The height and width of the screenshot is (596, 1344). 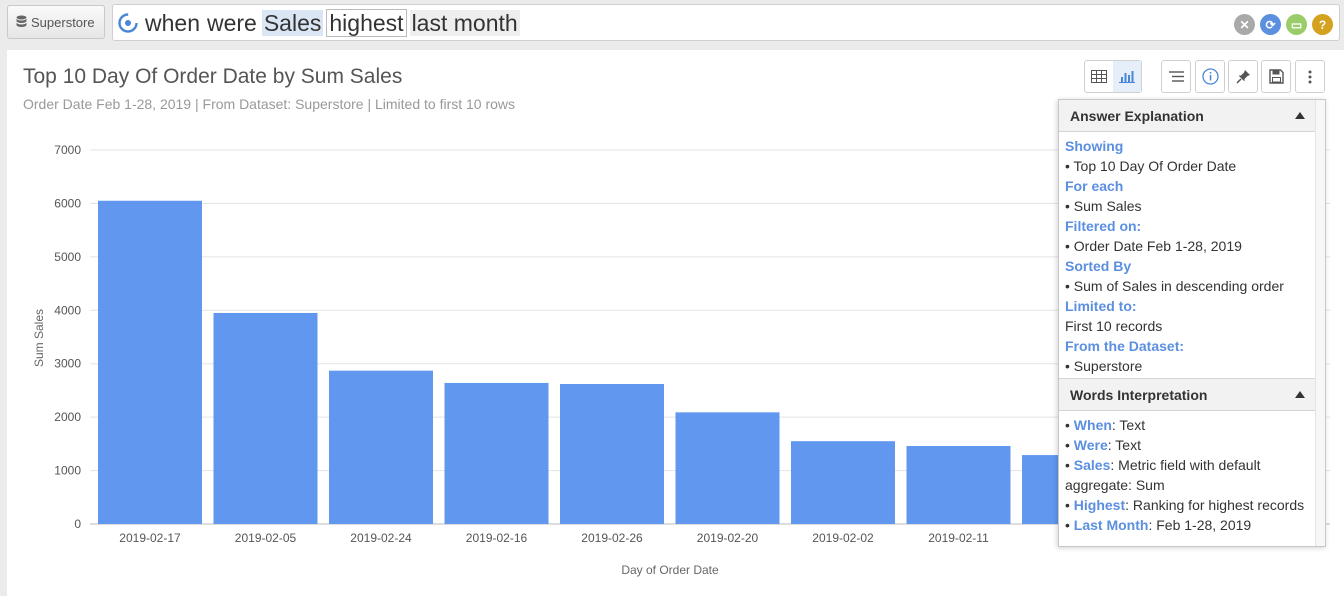 I want to click on answer-explanation-header: Answer Explanation, so click(x=1187, y=116).